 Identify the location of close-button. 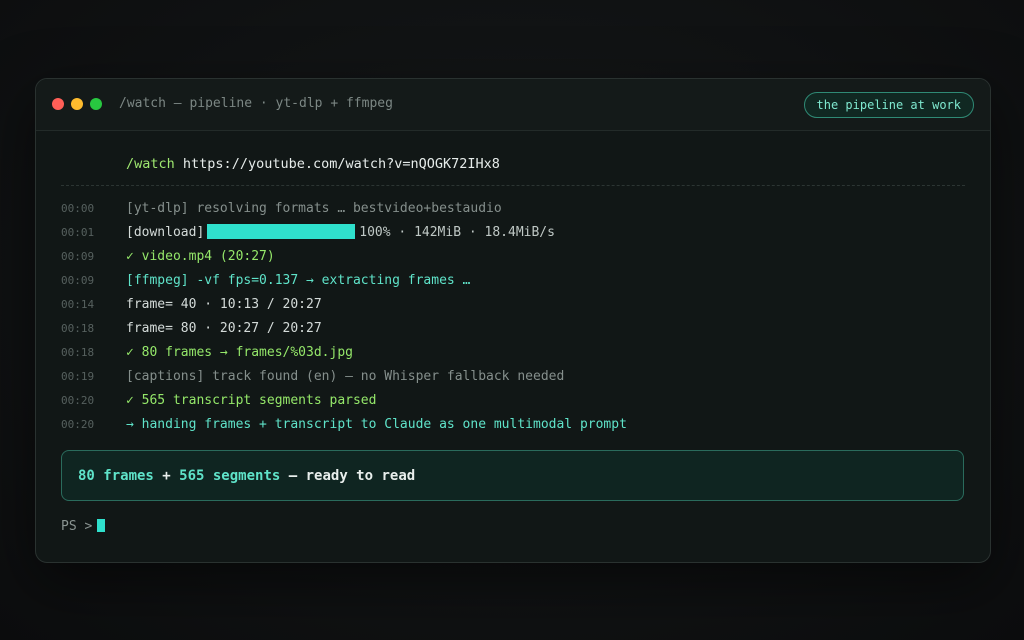
(58, 104).